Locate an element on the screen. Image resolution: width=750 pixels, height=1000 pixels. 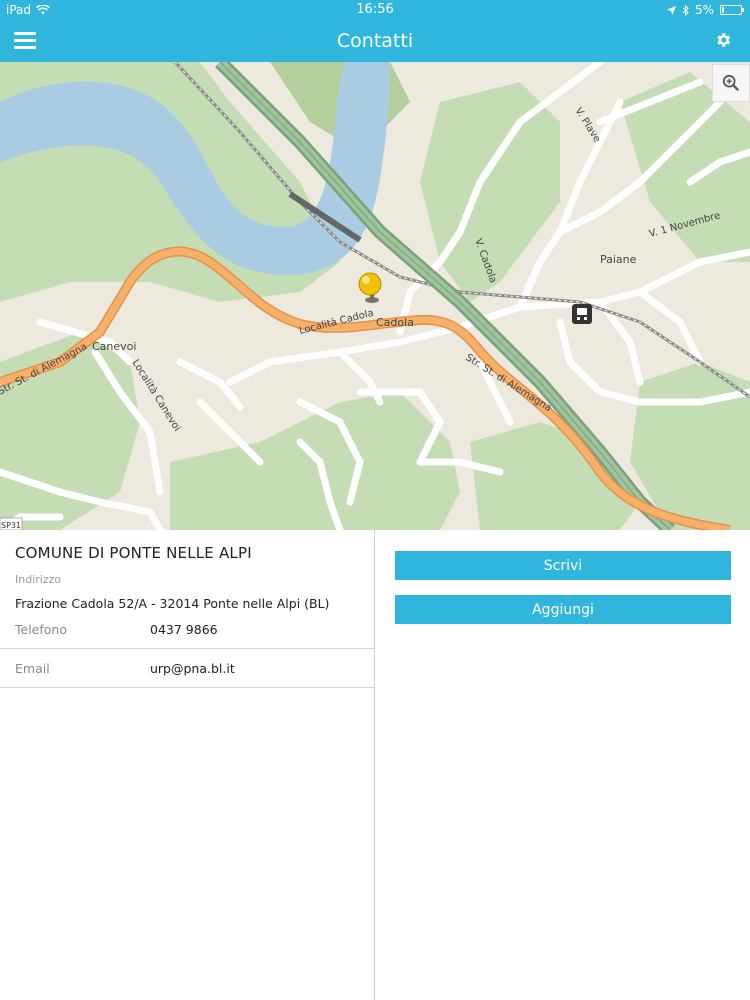
battery-icon is located at coordinates (732, 10).